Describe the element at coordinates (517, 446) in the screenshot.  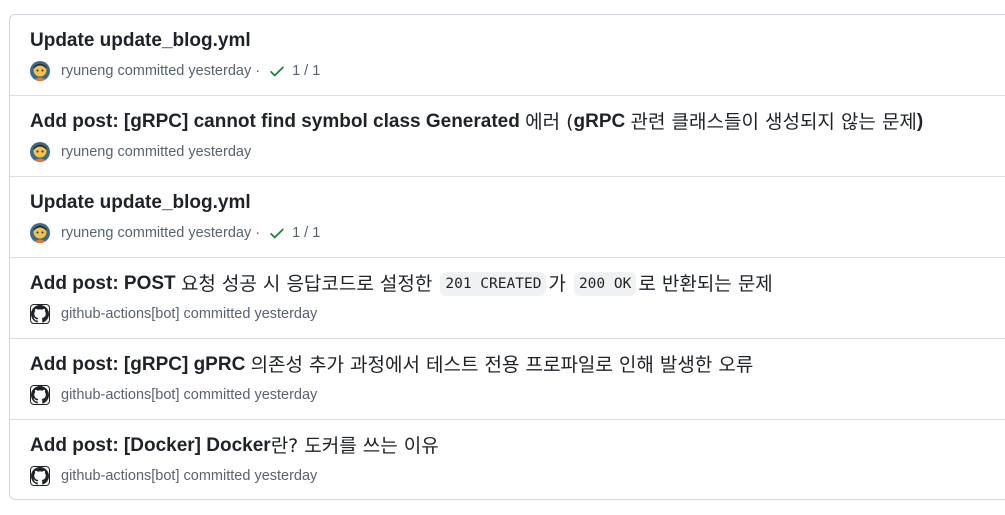
I see `commit-title-link: Add post: [Docker] Docker 란? 도커를 쓰는 이유` at that location.